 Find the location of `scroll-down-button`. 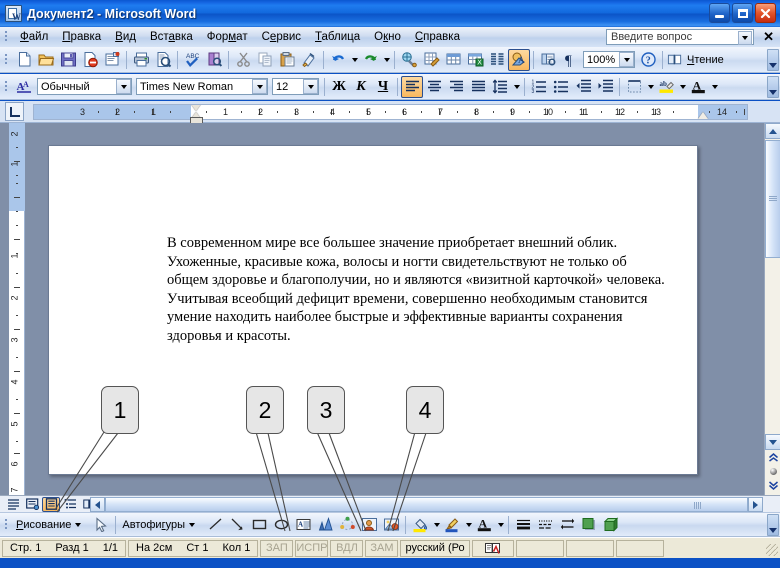

scroll-down-button is located at coordinates (772, 442).